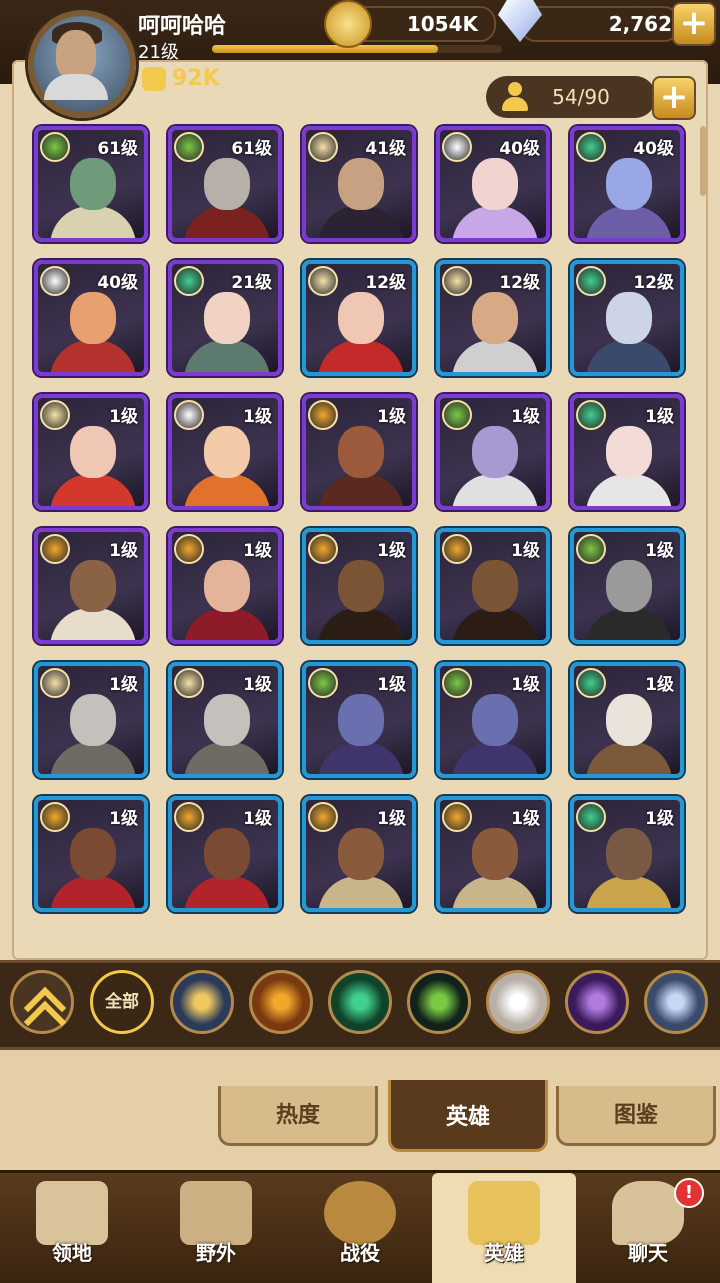  What do you see at coordinates (360, 1228) in the screenshot?
I see `nav-campaign: 战役` at bounding box center [360, 1228].